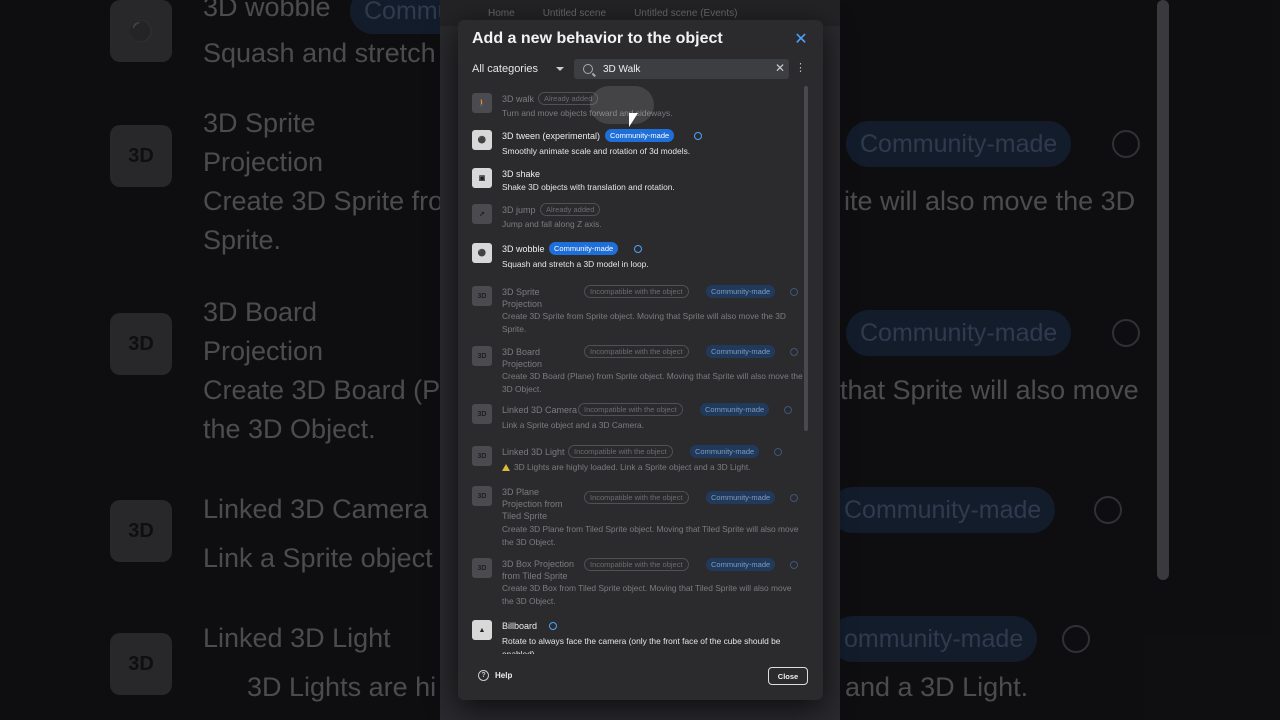 Image resolution: width=1280 pixels, height=720 pixels. I want to click on search-box: ✕, so click(681, 69).